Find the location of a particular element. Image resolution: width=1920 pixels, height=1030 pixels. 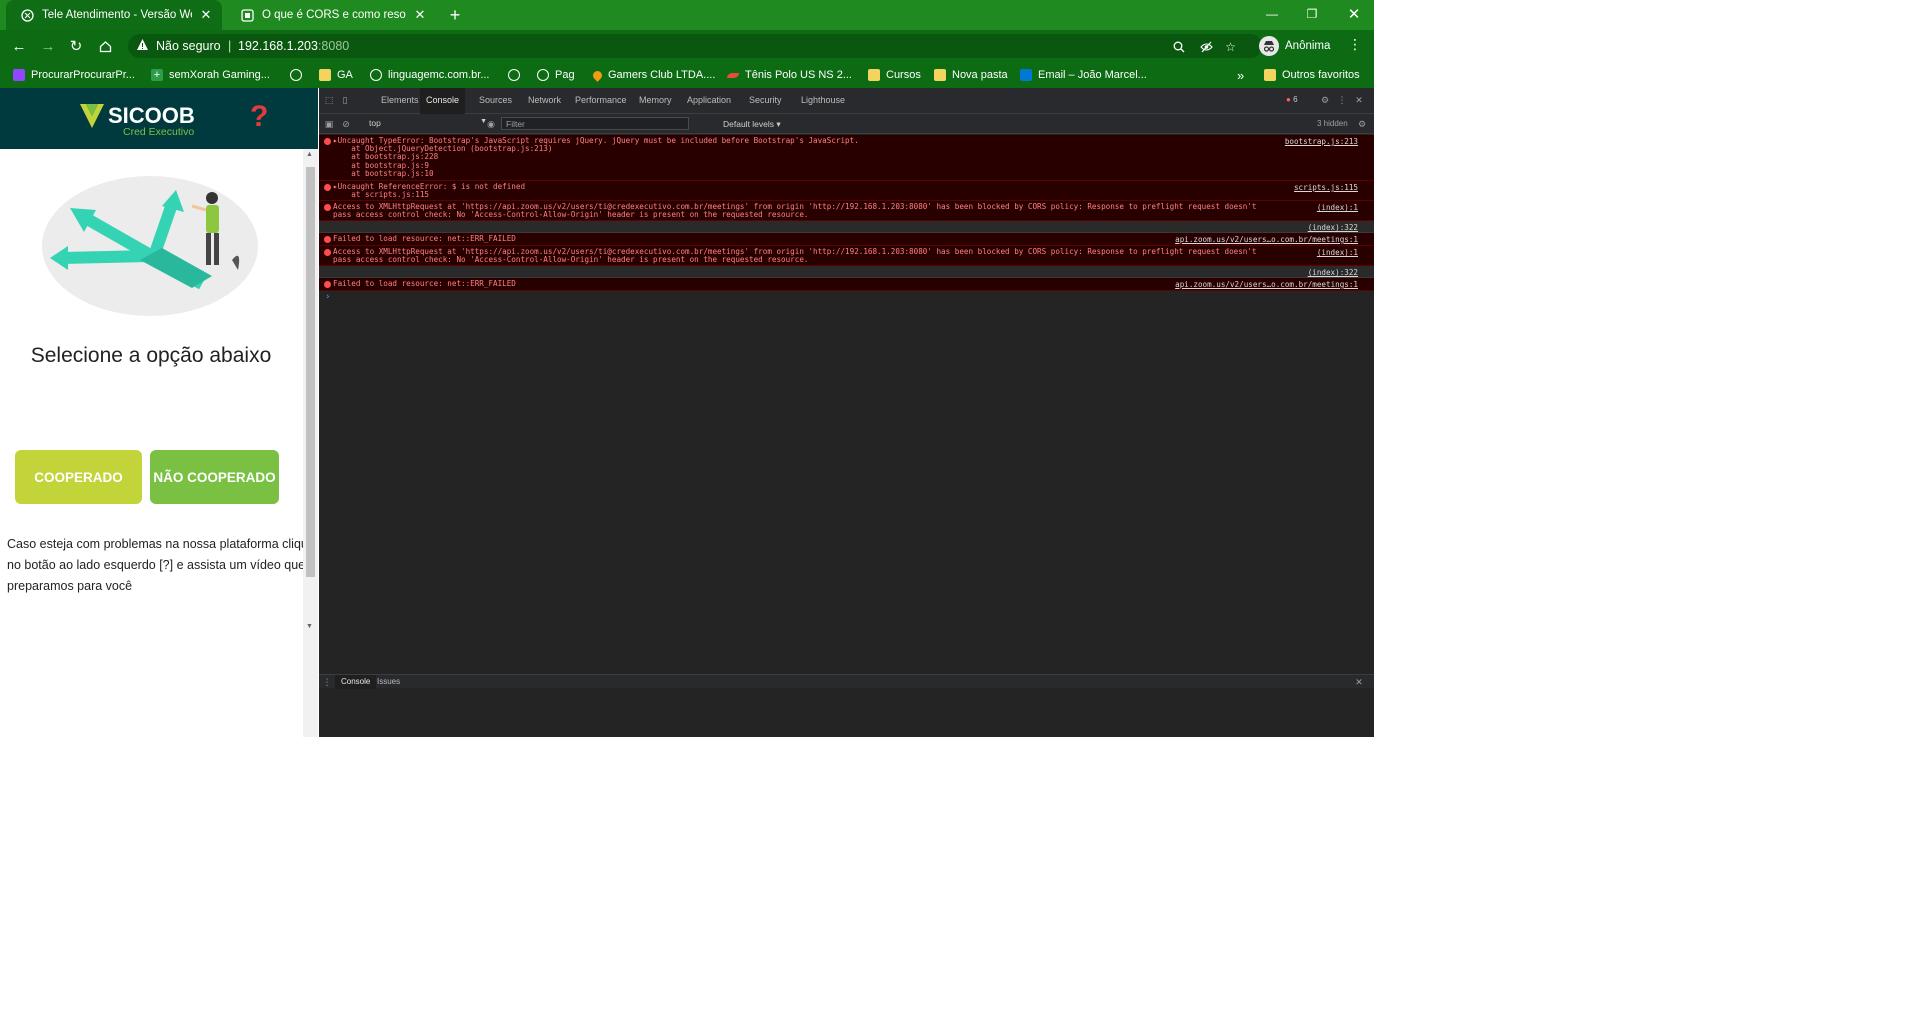

live-expression-eye-icon: ◉ is located at coordinates (491, 124).